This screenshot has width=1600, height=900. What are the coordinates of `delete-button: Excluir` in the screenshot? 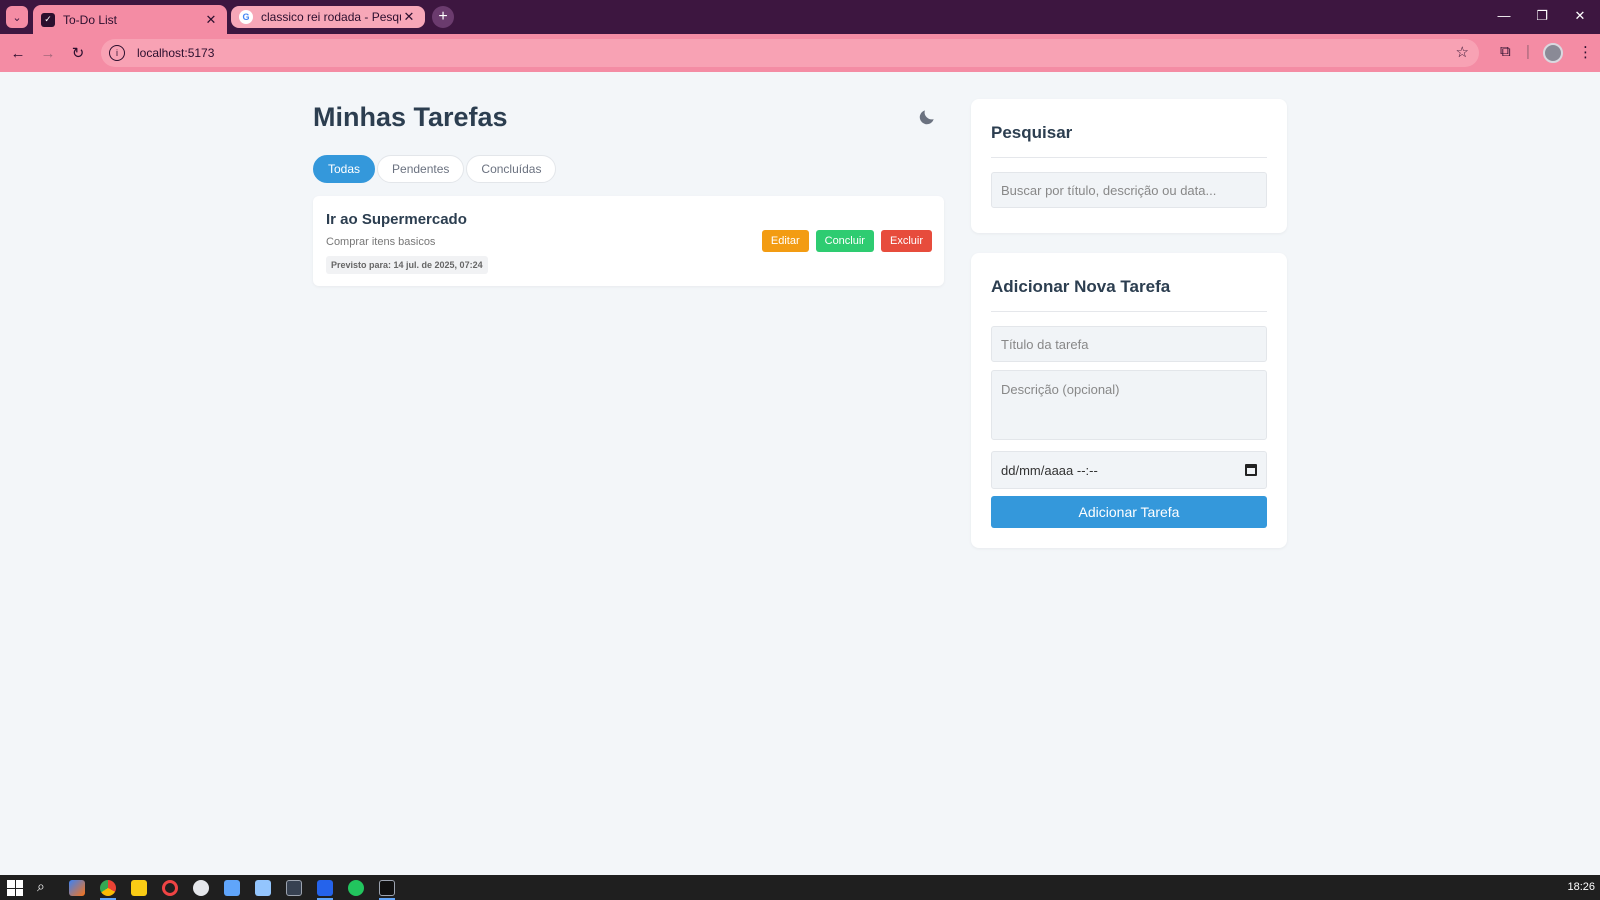 It's located at (906, 241).